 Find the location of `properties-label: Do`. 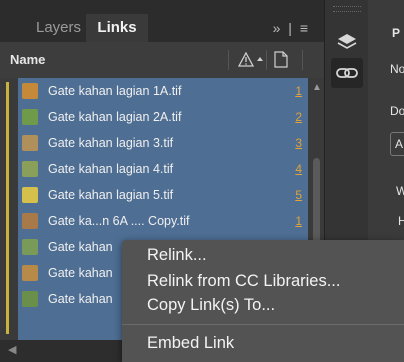

properties-label: Do is located at coordinates (397, 111).